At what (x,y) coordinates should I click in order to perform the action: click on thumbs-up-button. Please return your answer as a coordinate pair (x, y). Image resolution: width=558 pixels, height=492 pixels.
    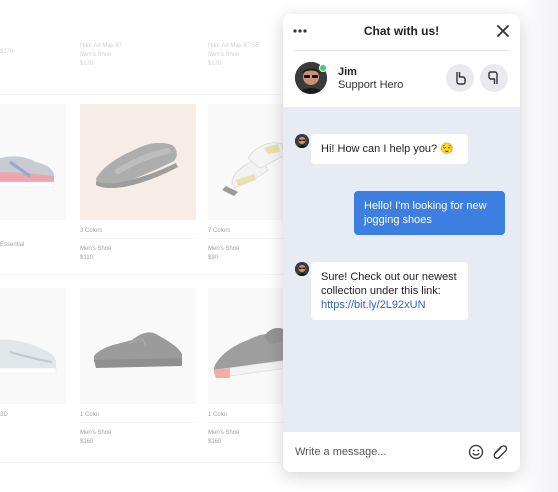
    Looking at the image, I should click on (460, 78).